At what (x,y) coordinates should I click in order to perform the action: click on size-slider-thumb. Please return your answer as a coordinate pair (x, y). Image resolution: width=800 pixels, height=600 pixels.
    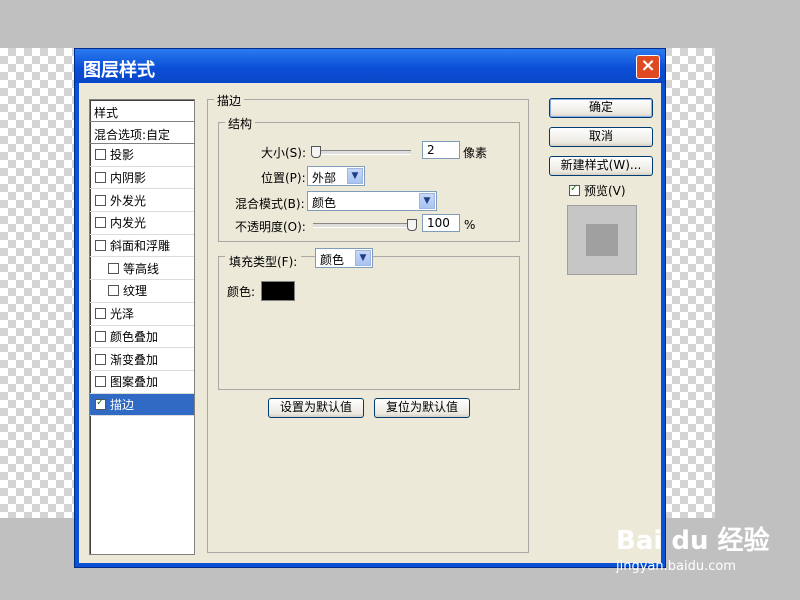
    Looking at the image, I should click on (316, 152).